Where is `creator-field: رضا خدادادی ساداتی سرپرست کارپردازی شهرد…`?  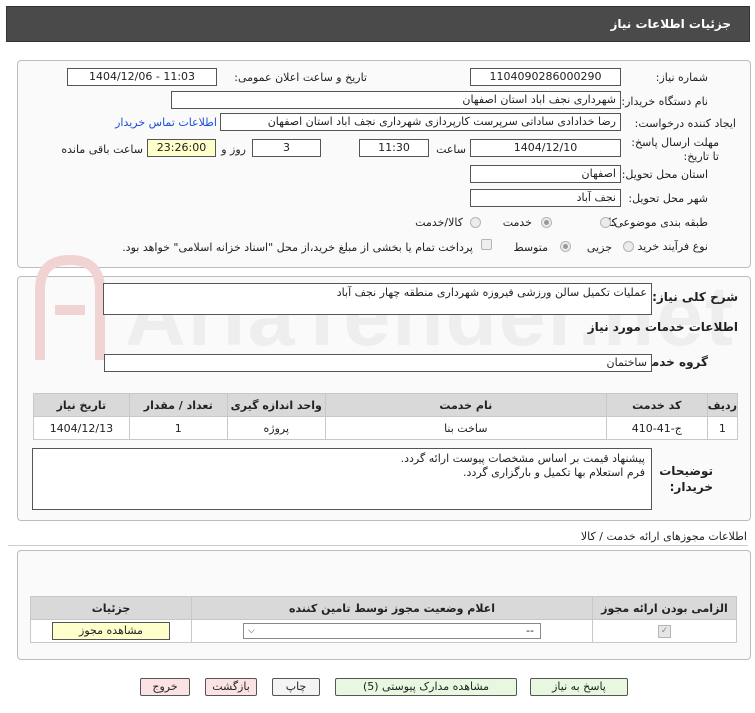 creator-field: رضا خدادادی ساداتی سرپرست کارپردازی شهرد… is located at coordinates (420, 122).